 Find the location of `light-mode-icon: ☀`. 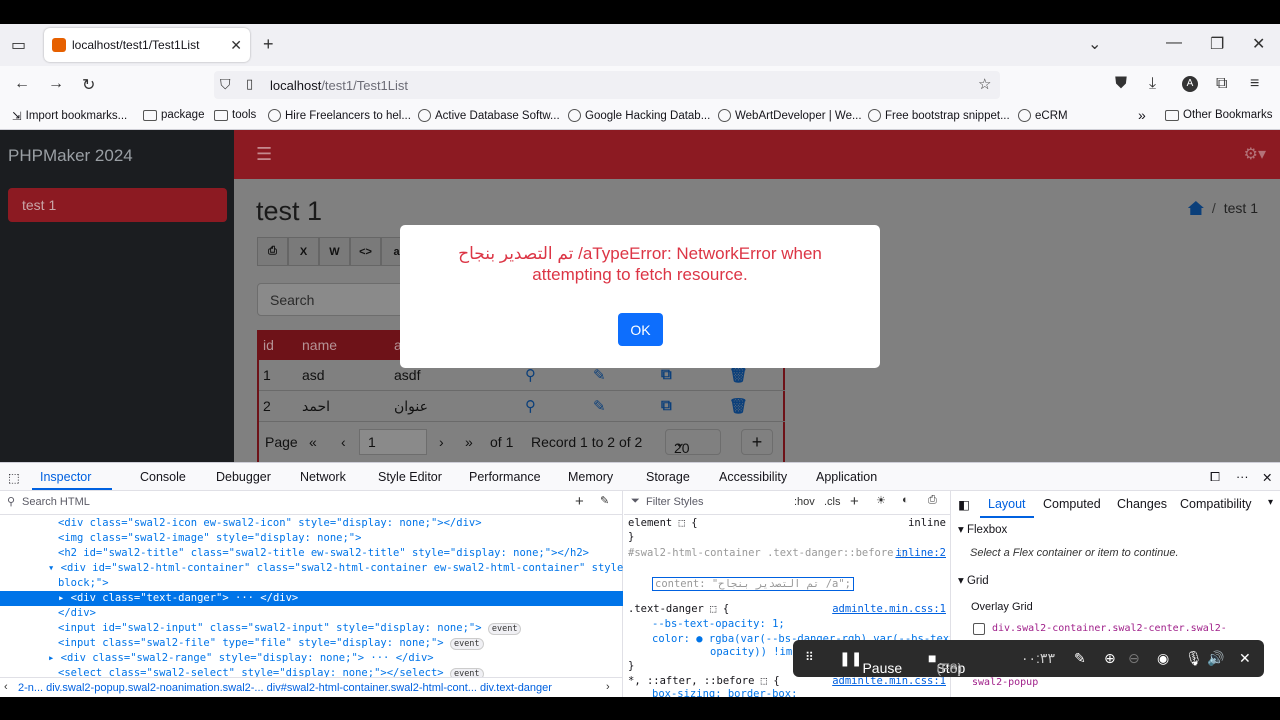

light-mode-icon: ☀ is located at coordinates (881, 500).